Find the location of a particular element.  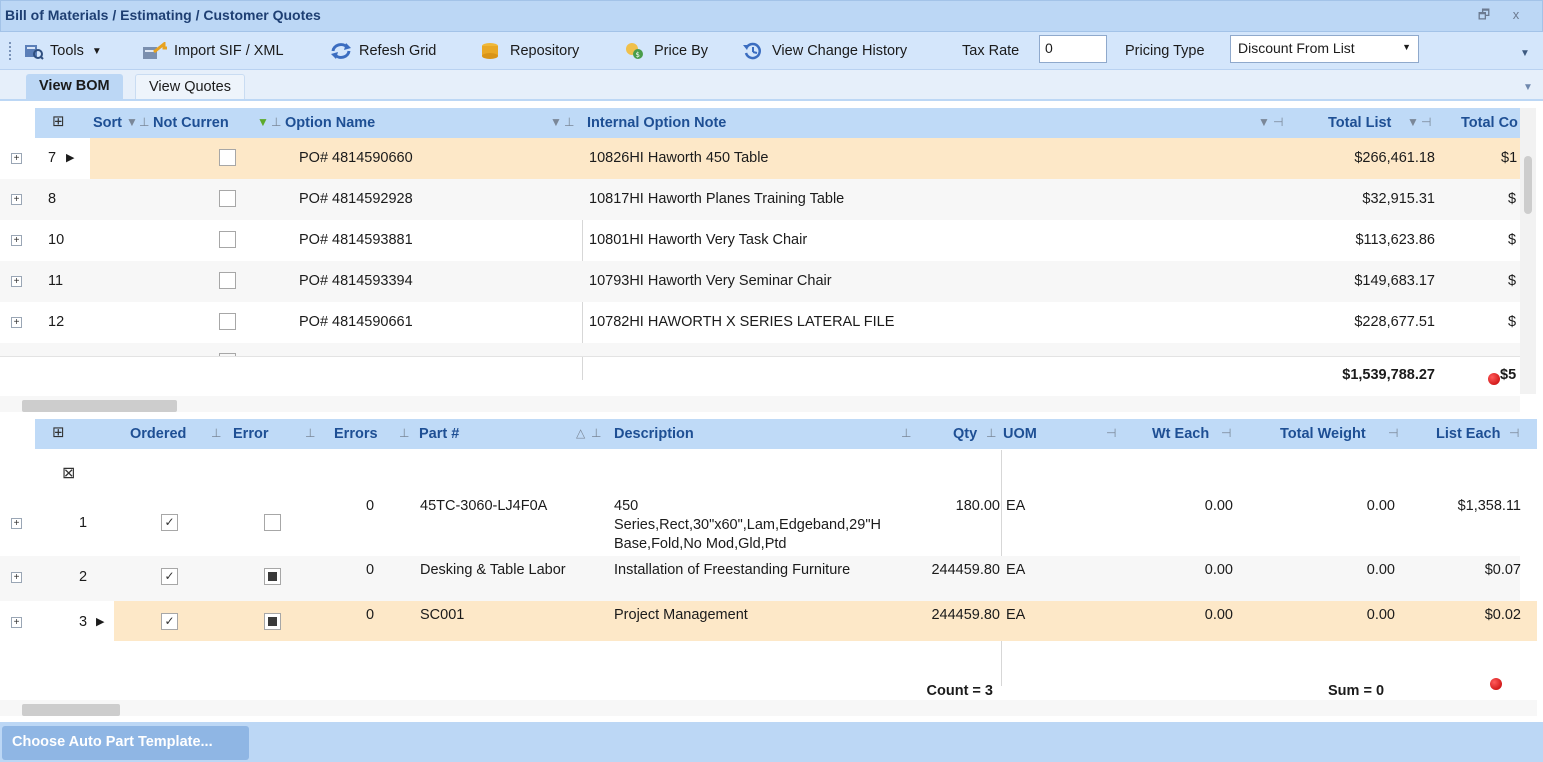

col-list-each: List Each is located at coordinates (1468, 434).